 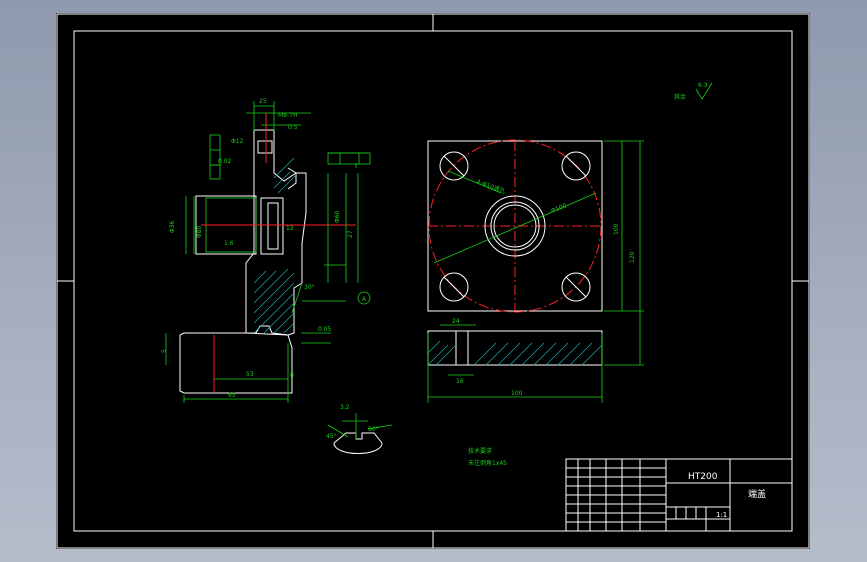 What do you see at coordinates (616, 229) in the screenshot?
I see `dim-height-b: 100` at bounding box center [616, 229].